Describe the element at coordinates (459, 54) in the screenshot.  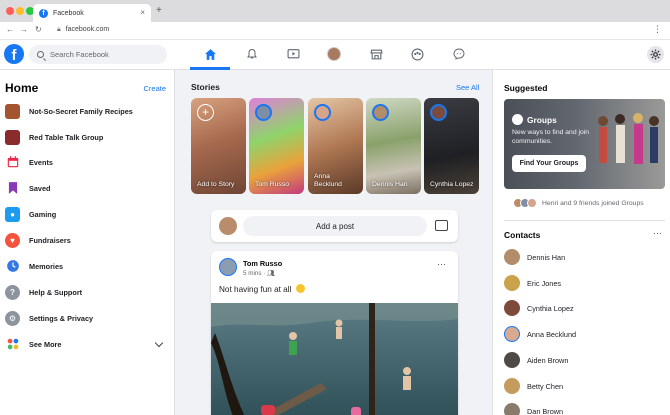
I see `messenger-icon` at that location.